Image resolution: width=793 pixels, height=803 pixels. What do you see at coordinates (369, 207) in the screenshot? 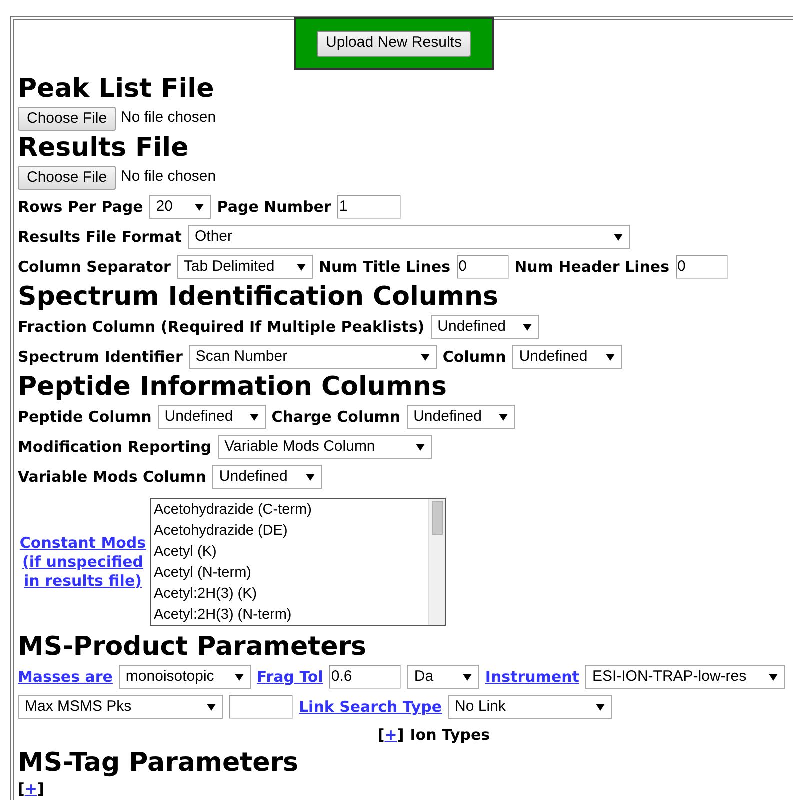
I see `input-field: 1` at bounding box center [369, 207].